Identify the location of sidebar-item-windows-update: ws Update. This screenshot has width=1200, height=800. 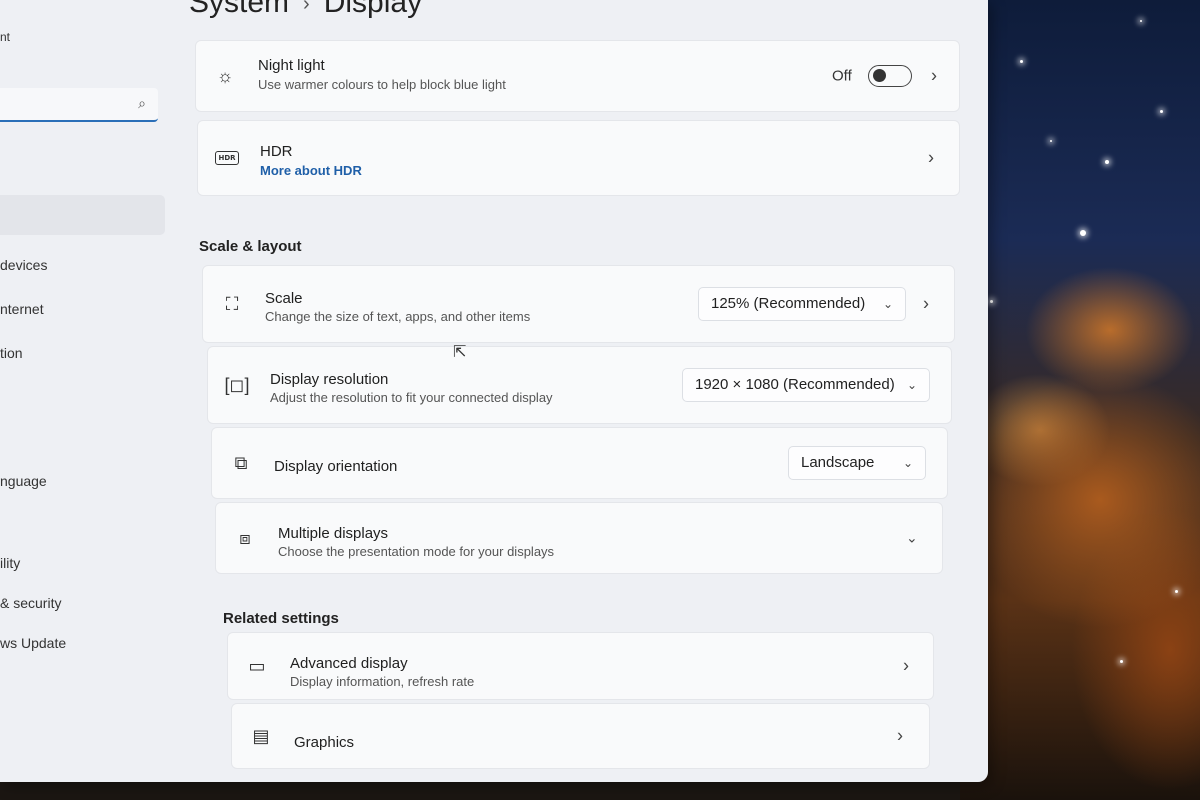
(33, 643).